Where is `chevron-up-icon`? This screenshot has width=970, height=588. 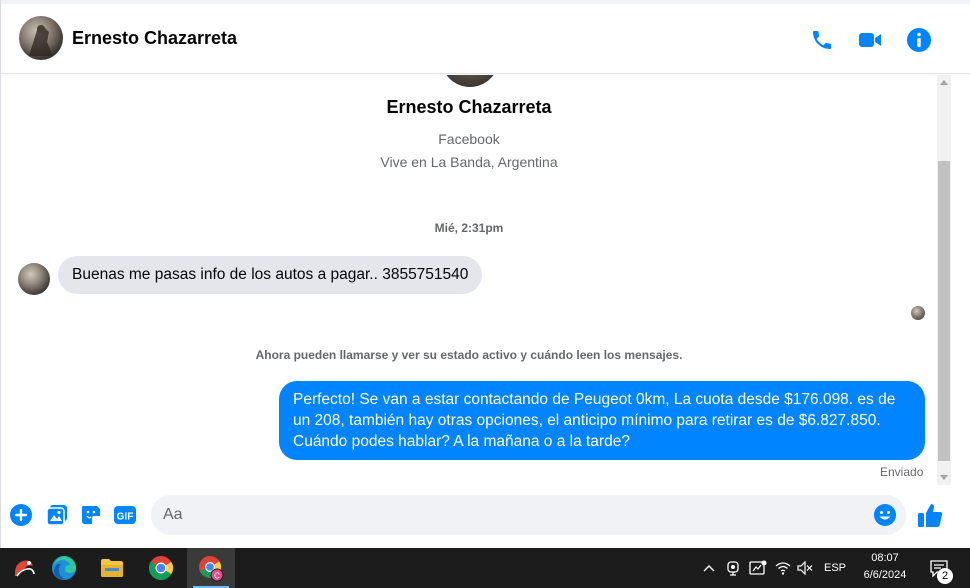
chevron-up-icon is located at coordinates (709, 568).